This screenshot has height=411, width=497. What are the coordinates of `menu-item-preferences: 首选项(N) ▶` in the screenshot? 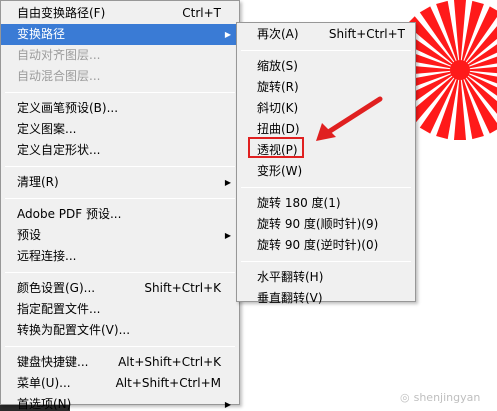 It's located at (120, 402).